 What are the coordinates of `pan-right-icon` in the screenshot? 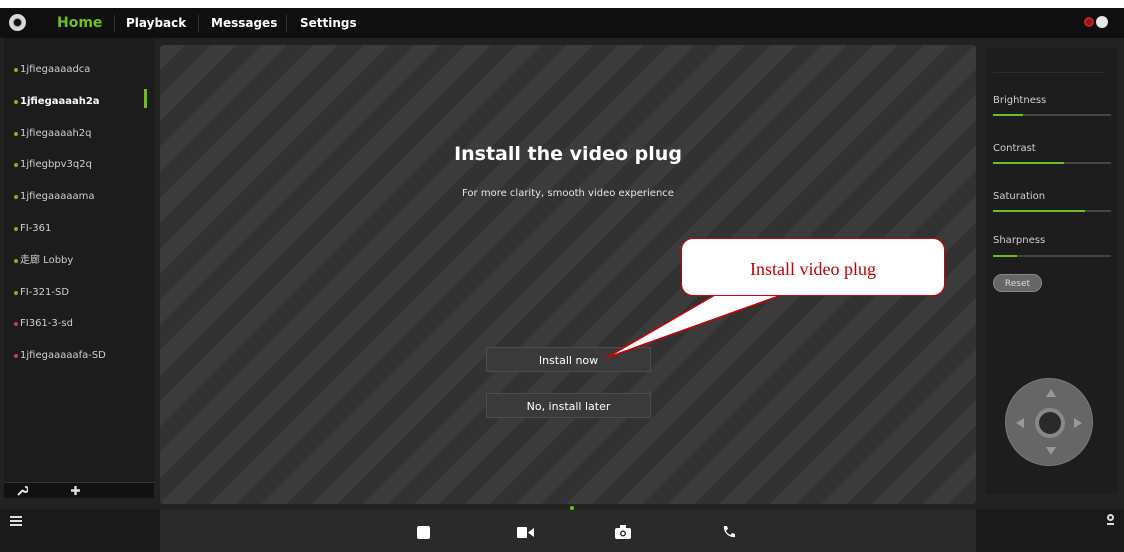 It's located at (1078, 423).